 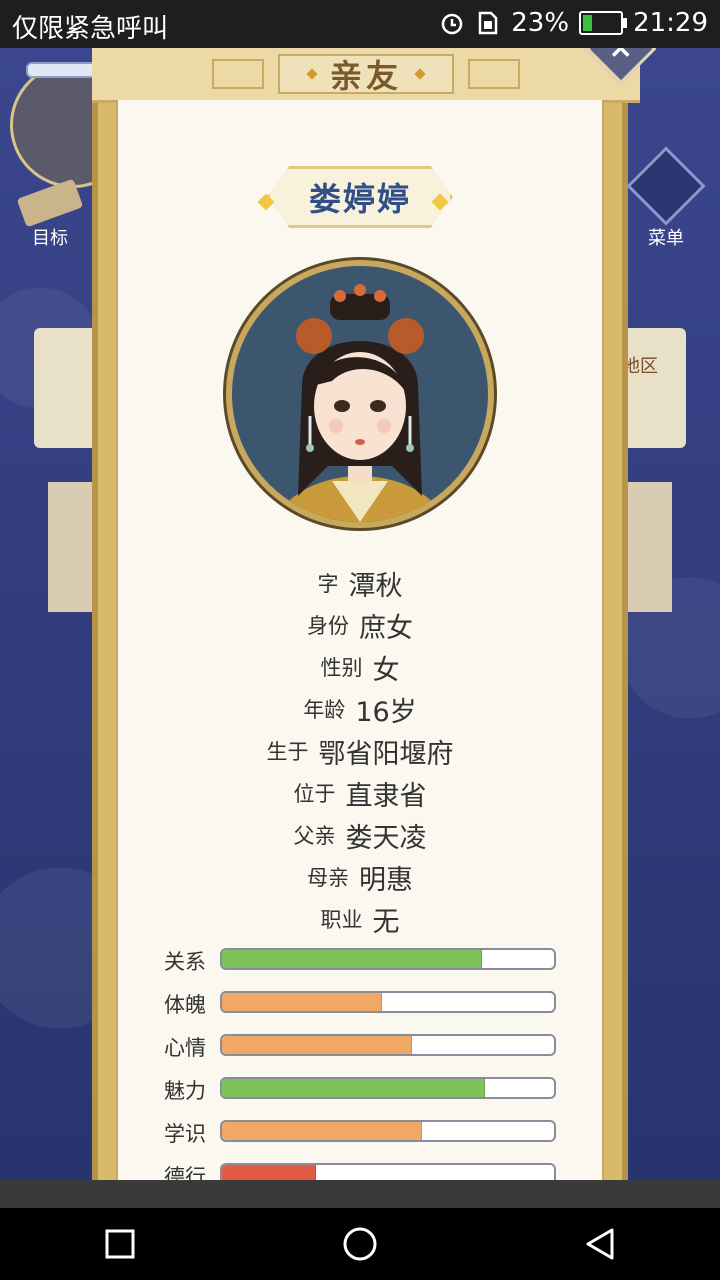 I want to click on profile-label: 职业, so click(x=341, y=920).